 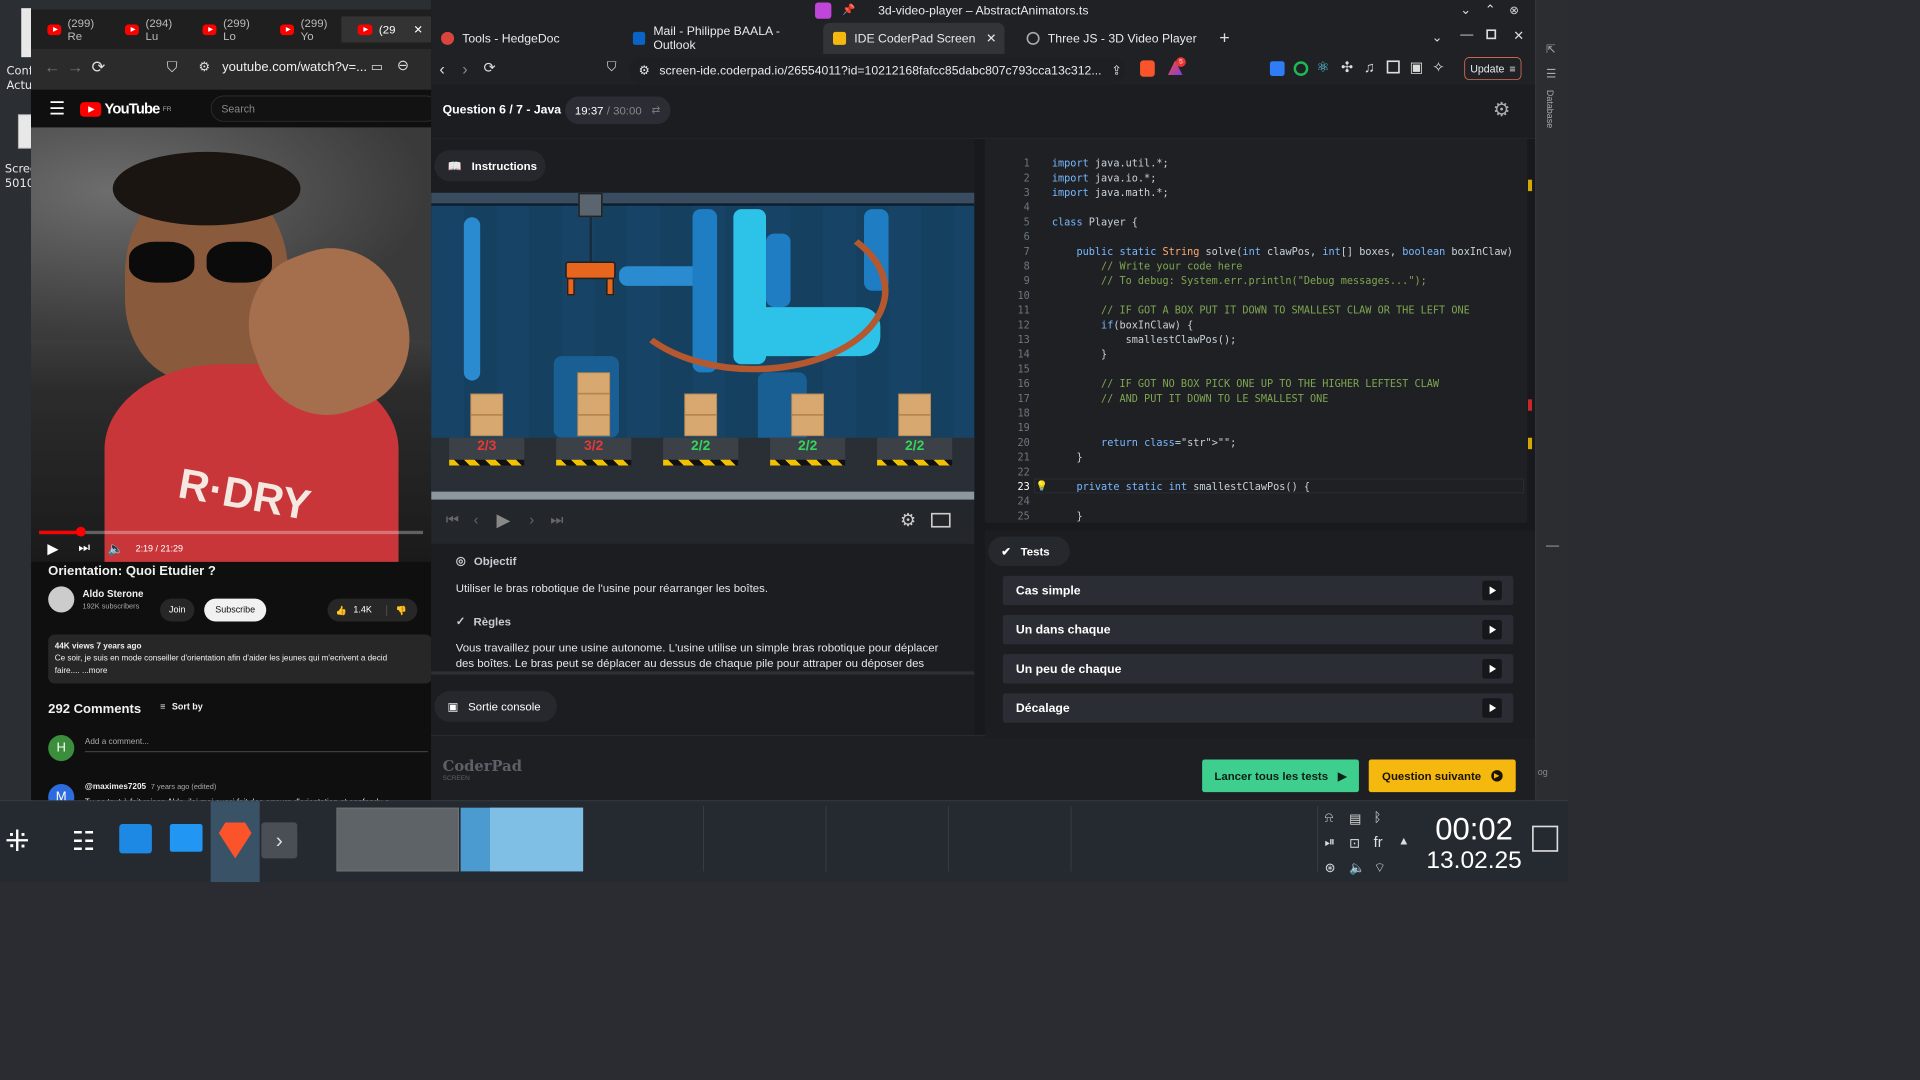 I want to click on step-back-icon: ‹, so click(x=476, y=519).